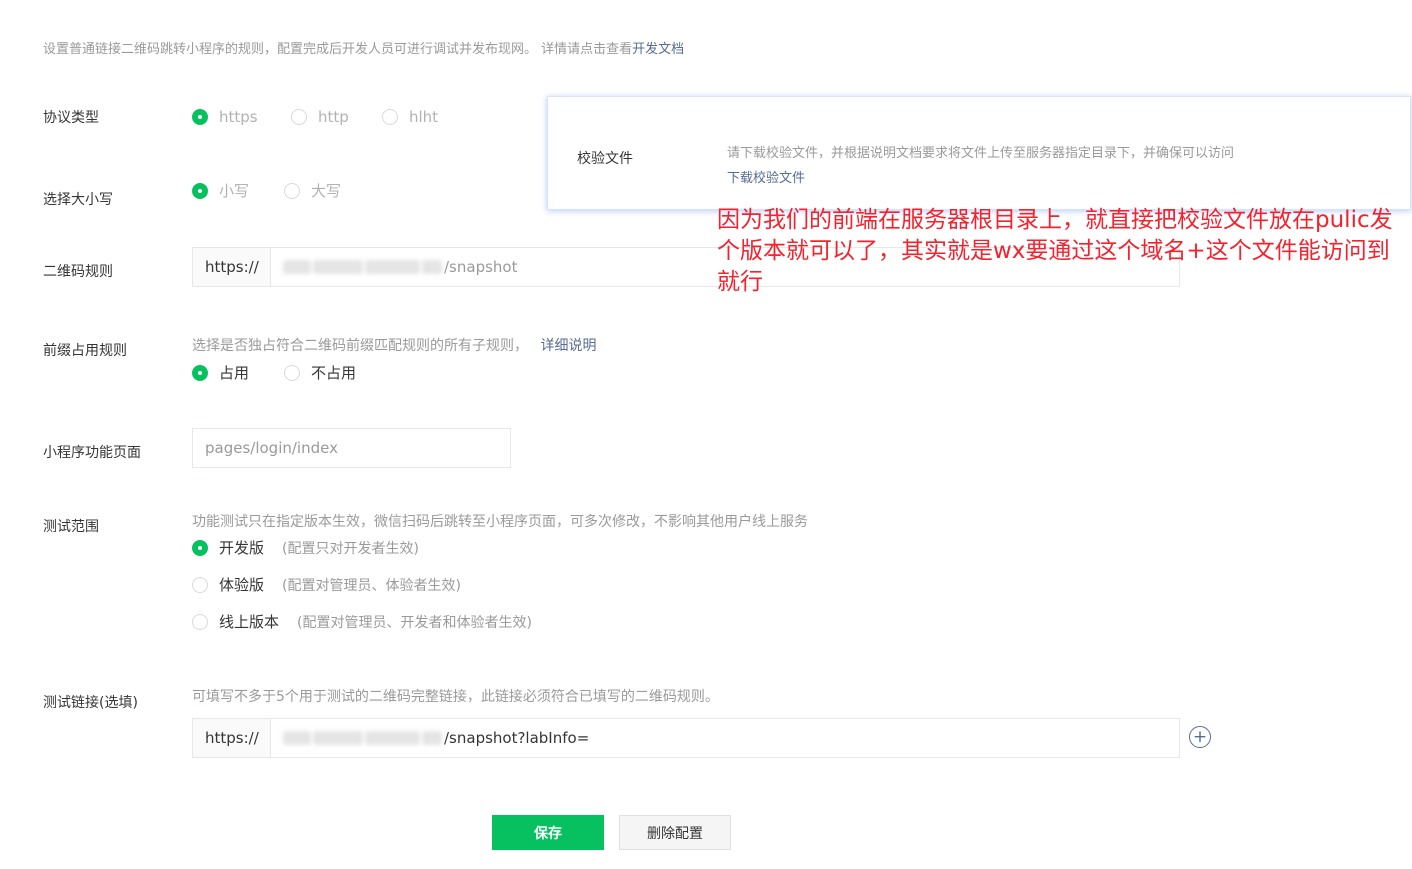  I want to click on protocol-option-label: http, so click(333, 117).